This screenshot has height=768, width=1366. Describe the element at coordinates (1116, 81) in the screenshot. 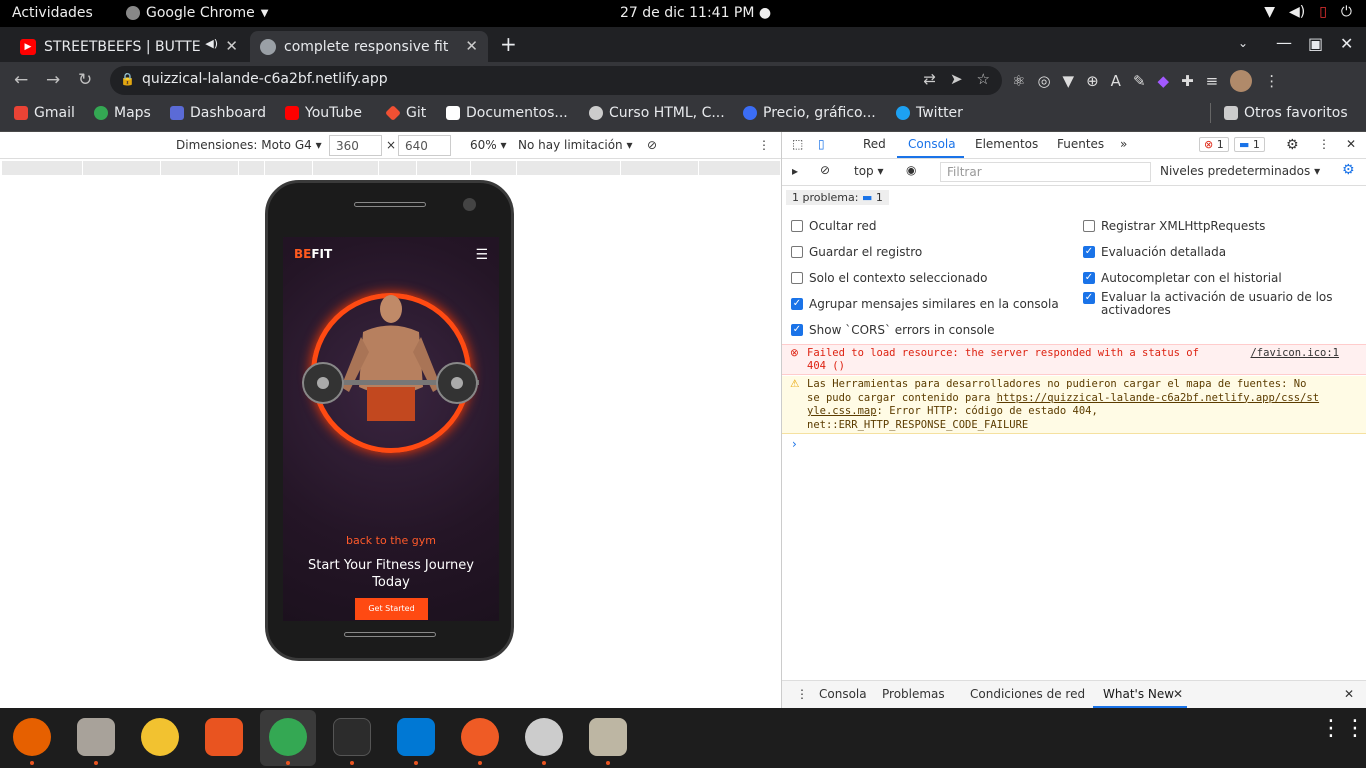

I see `angular-icon: A` at that location.